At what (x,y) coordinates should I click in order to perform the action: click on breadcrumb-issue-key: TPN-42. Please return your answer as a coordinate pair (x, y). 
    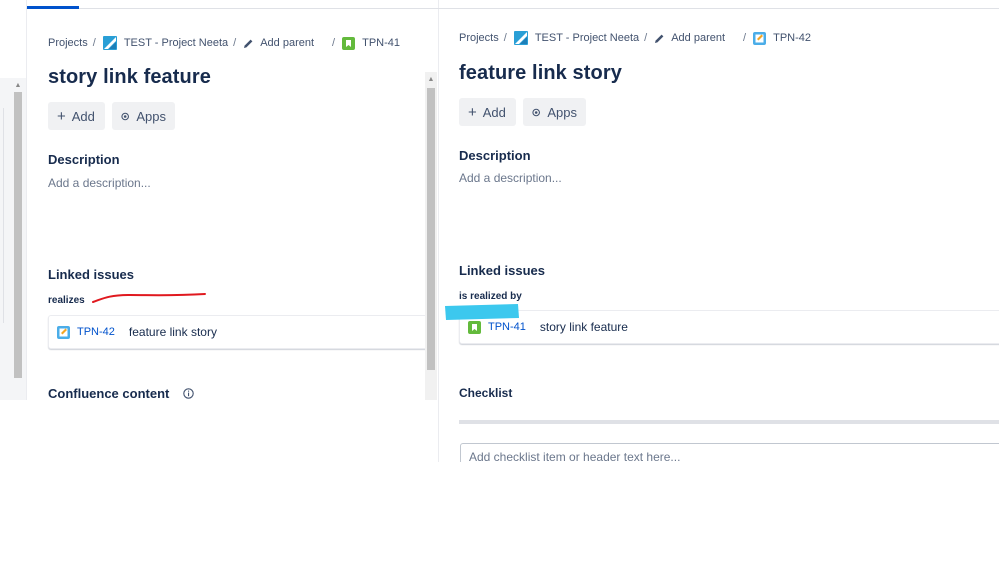
    Looking at the image, I should click on (782, 38).